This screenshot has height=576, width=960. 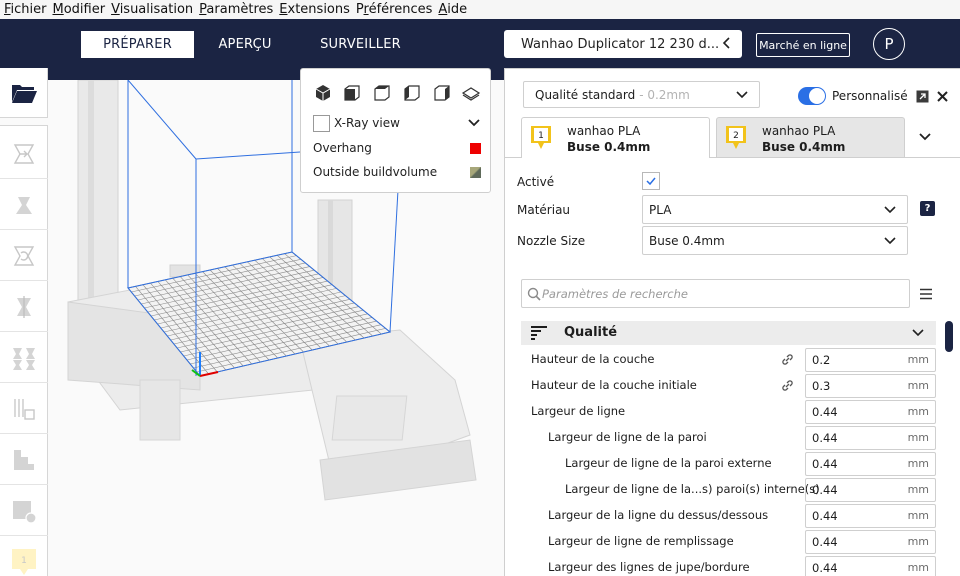 What do you see at coordinates (367, 123) in the screenshot?
I see `xray-label: X-Ray view` at bounding box center [367, 123].